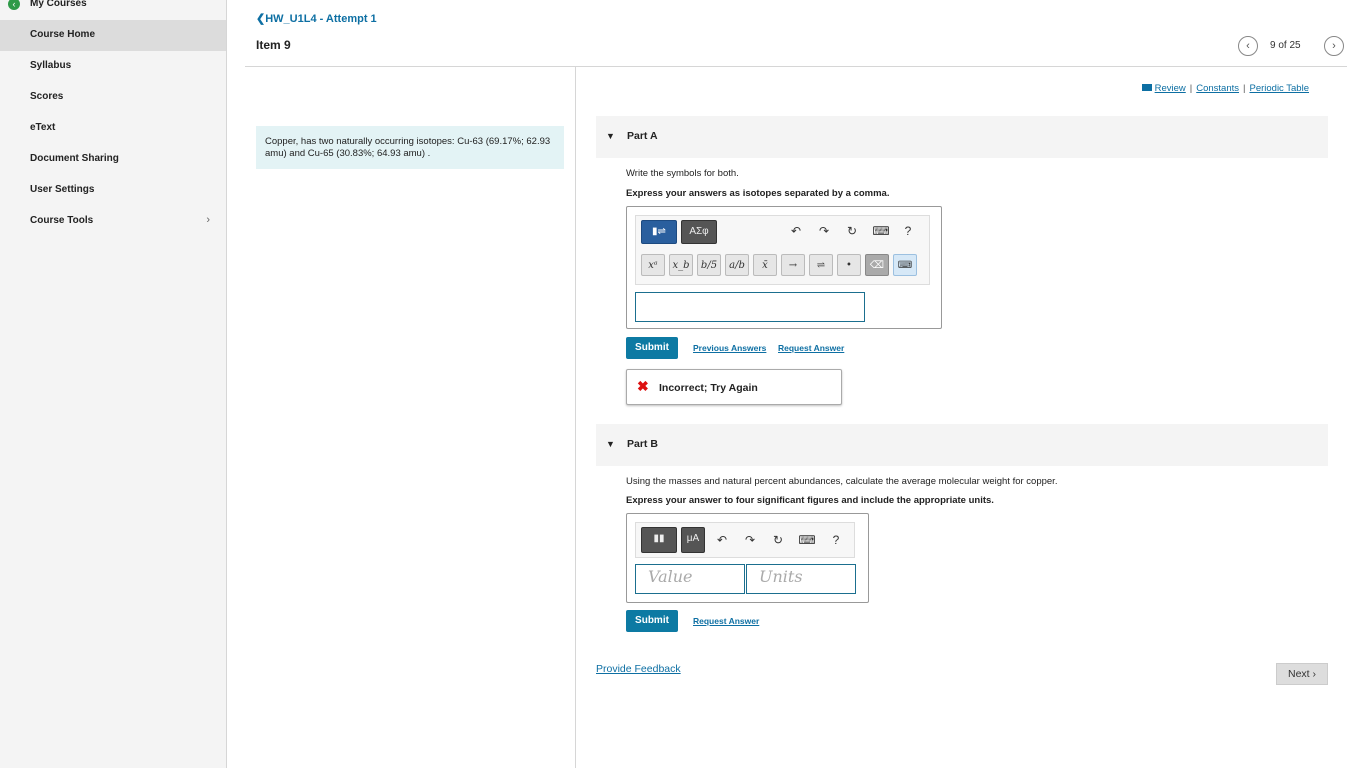  What do you see at coordinates (113, 11) in the screenshot?
I see `my-courses-link: ‹ My Courses` at bounding box center [113, 11].